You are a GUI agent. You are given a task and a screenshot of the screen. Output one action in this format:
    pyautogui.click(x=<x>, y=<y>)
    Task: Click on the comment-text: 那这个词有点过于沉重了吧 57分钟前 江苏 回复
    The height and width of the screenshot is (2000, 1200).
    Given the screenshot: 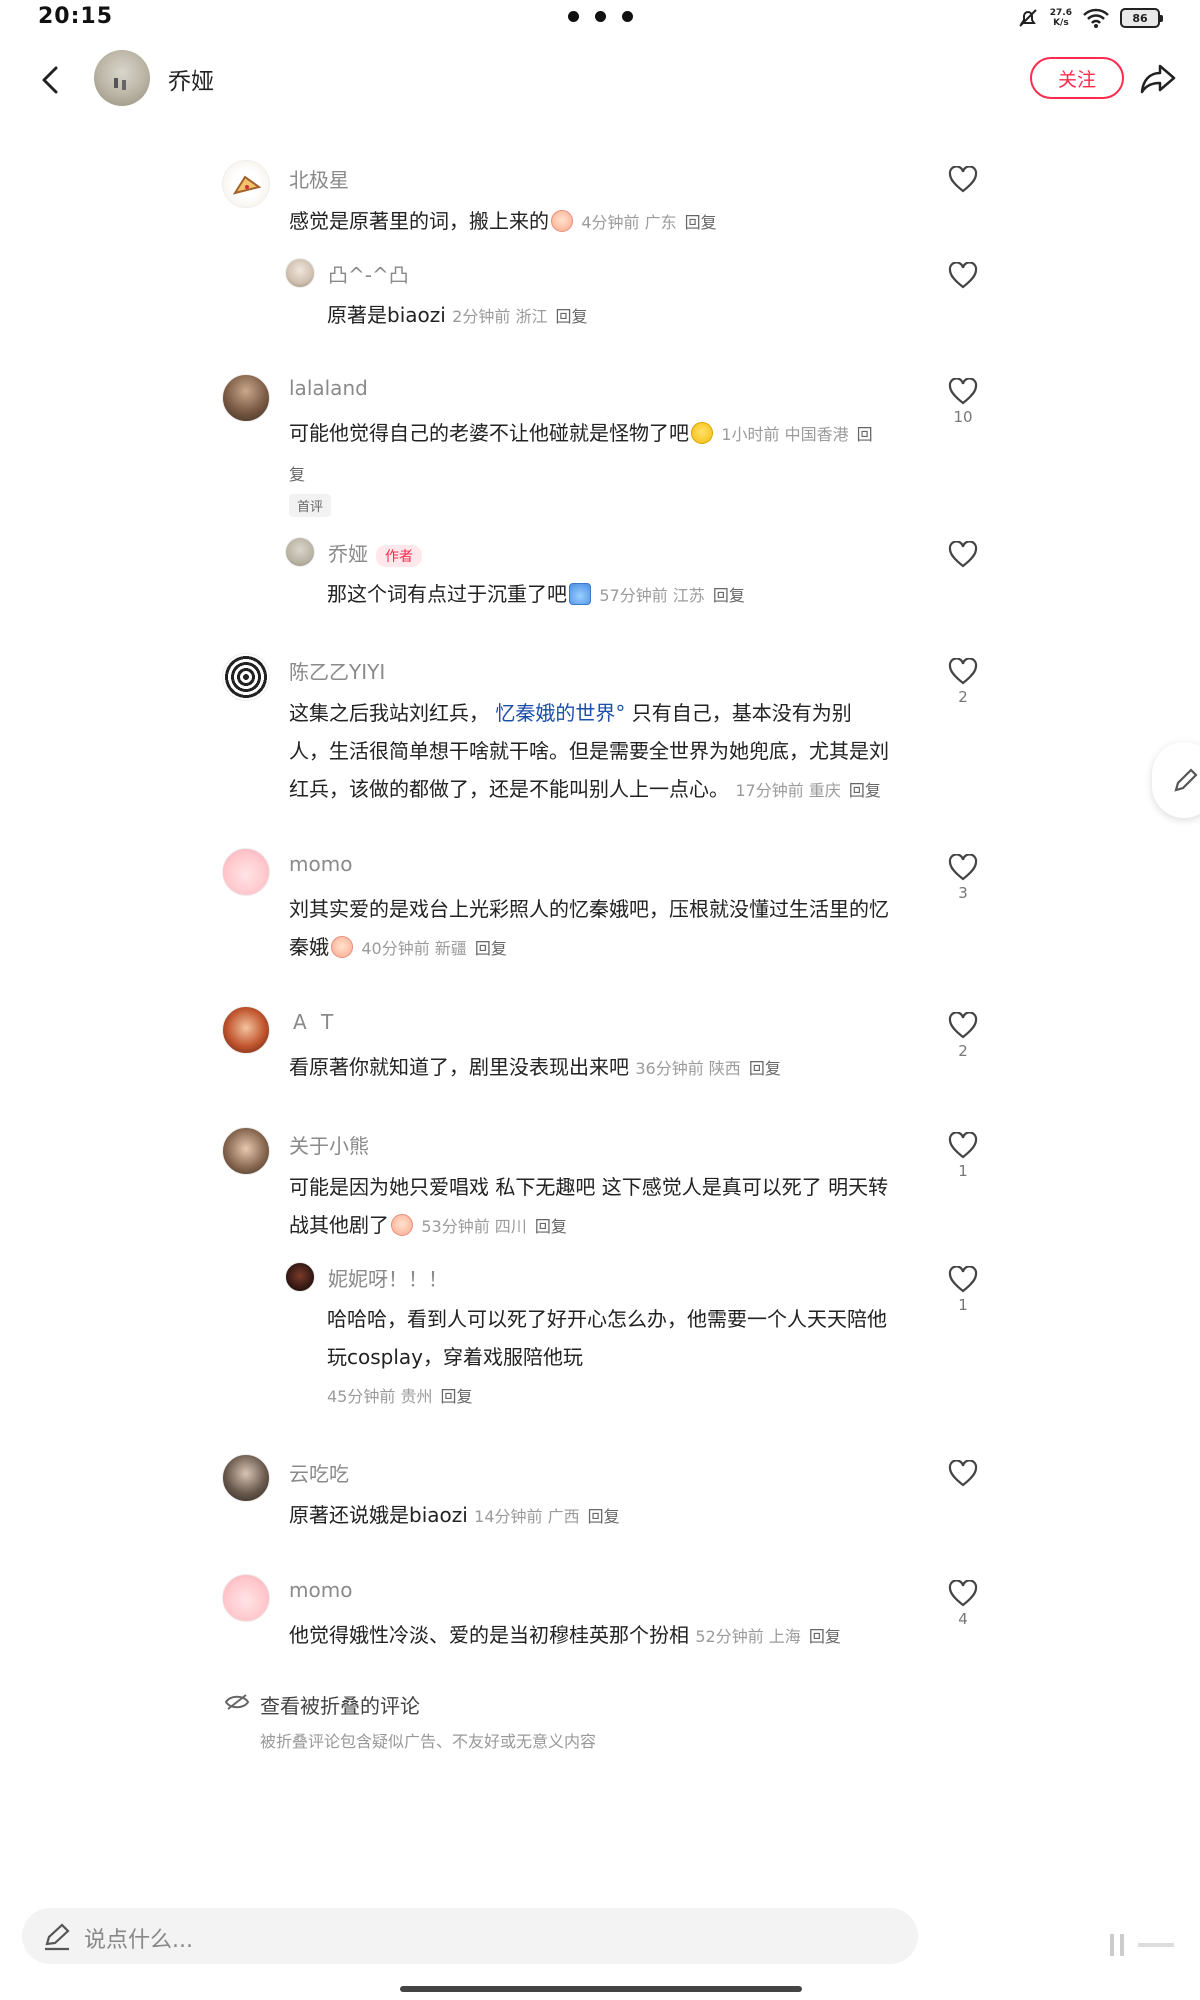 What is the action you would take?
    pyautogui.click(x=536, y=594)
    